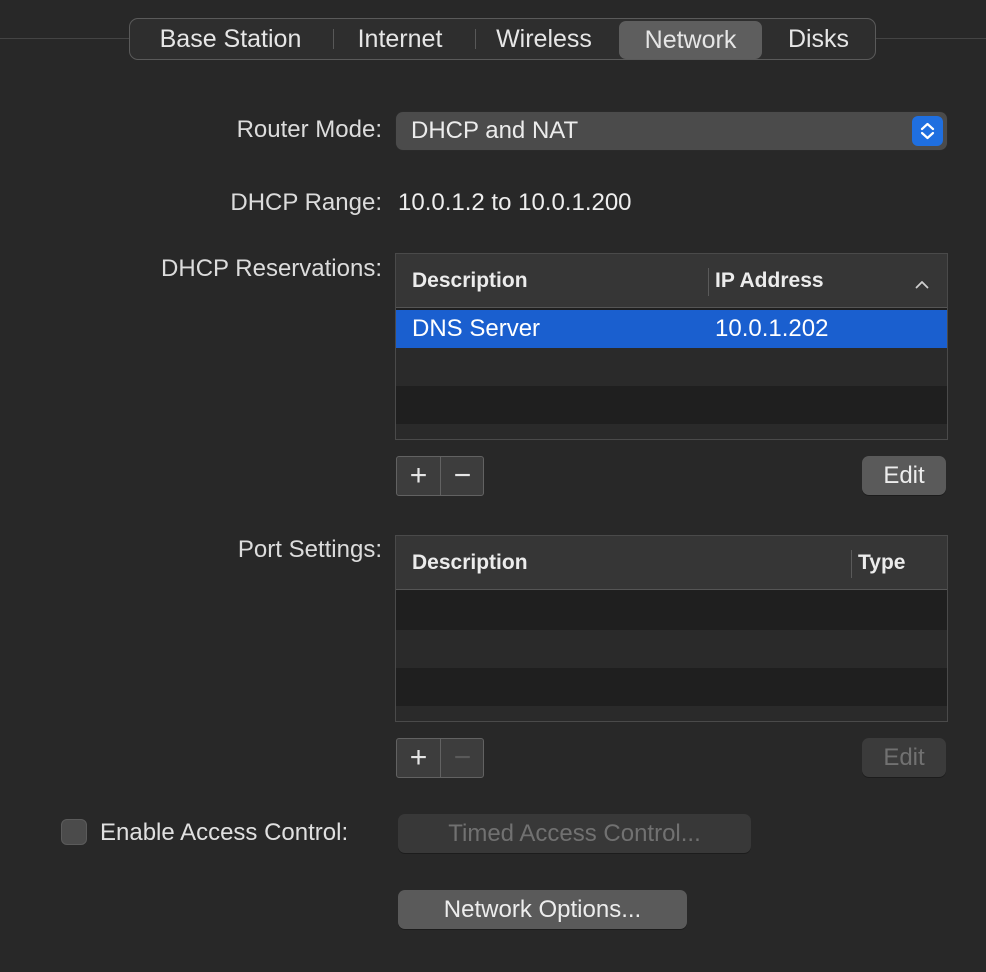 Image resolution: width=986 pixels, height=972 pixels. I want to click on dhcp-range-value: 10.0.1.2 to 10.0.1.200, so click(515, 202).